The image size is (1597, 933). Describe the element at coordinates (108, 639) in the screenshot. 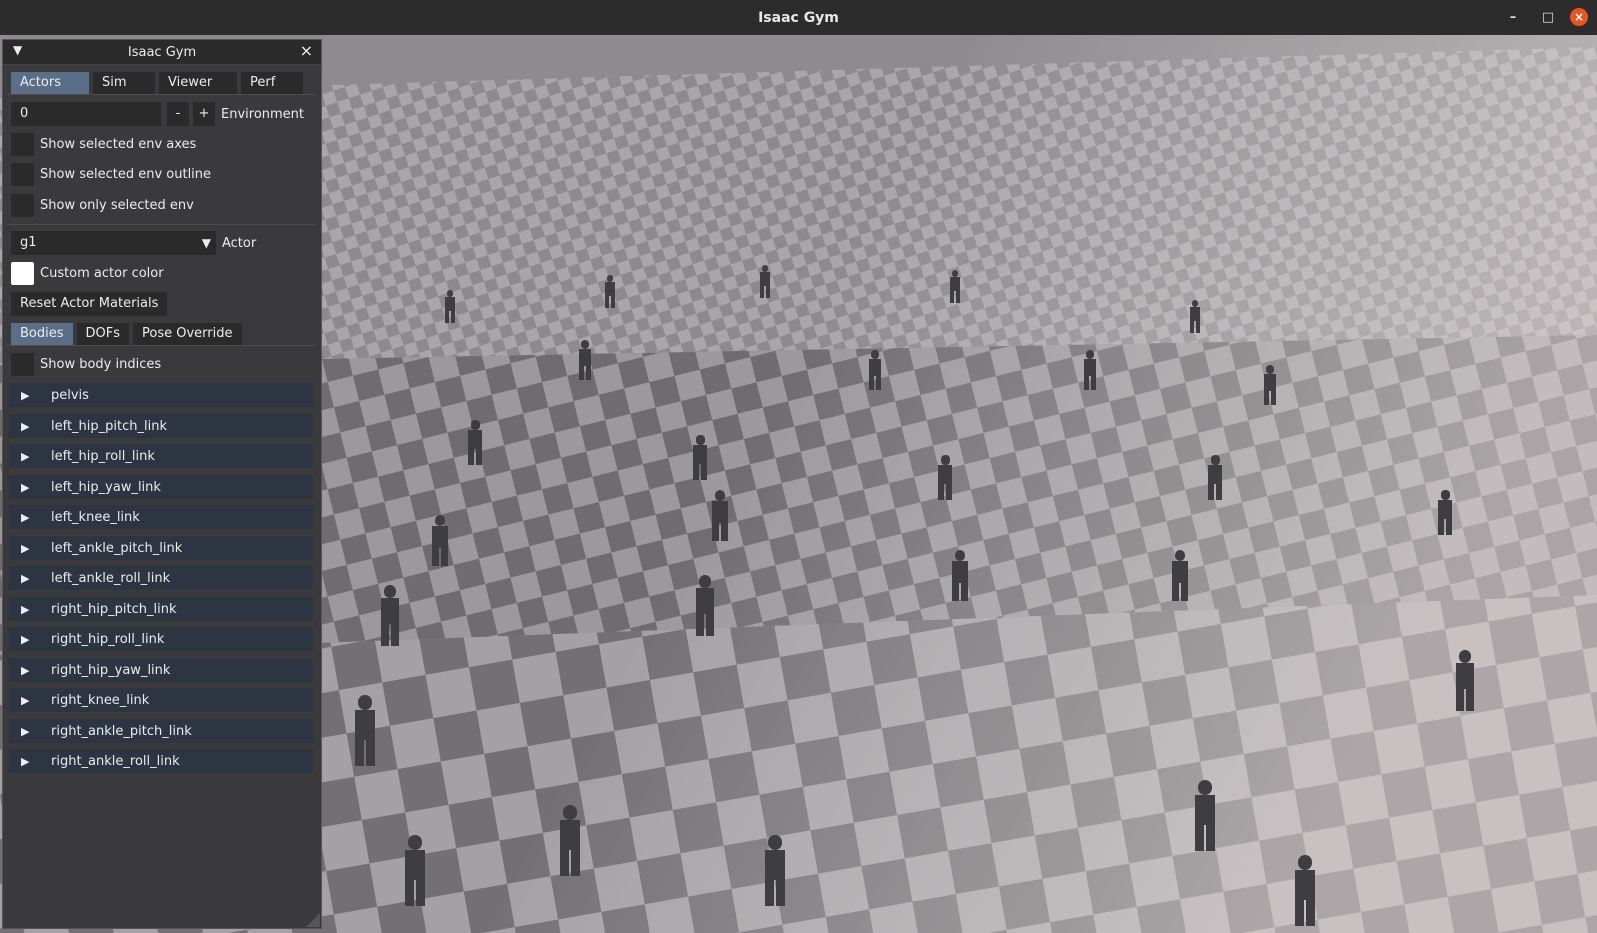

I see `tree-item-label: right_hip_roll_link` at that location.